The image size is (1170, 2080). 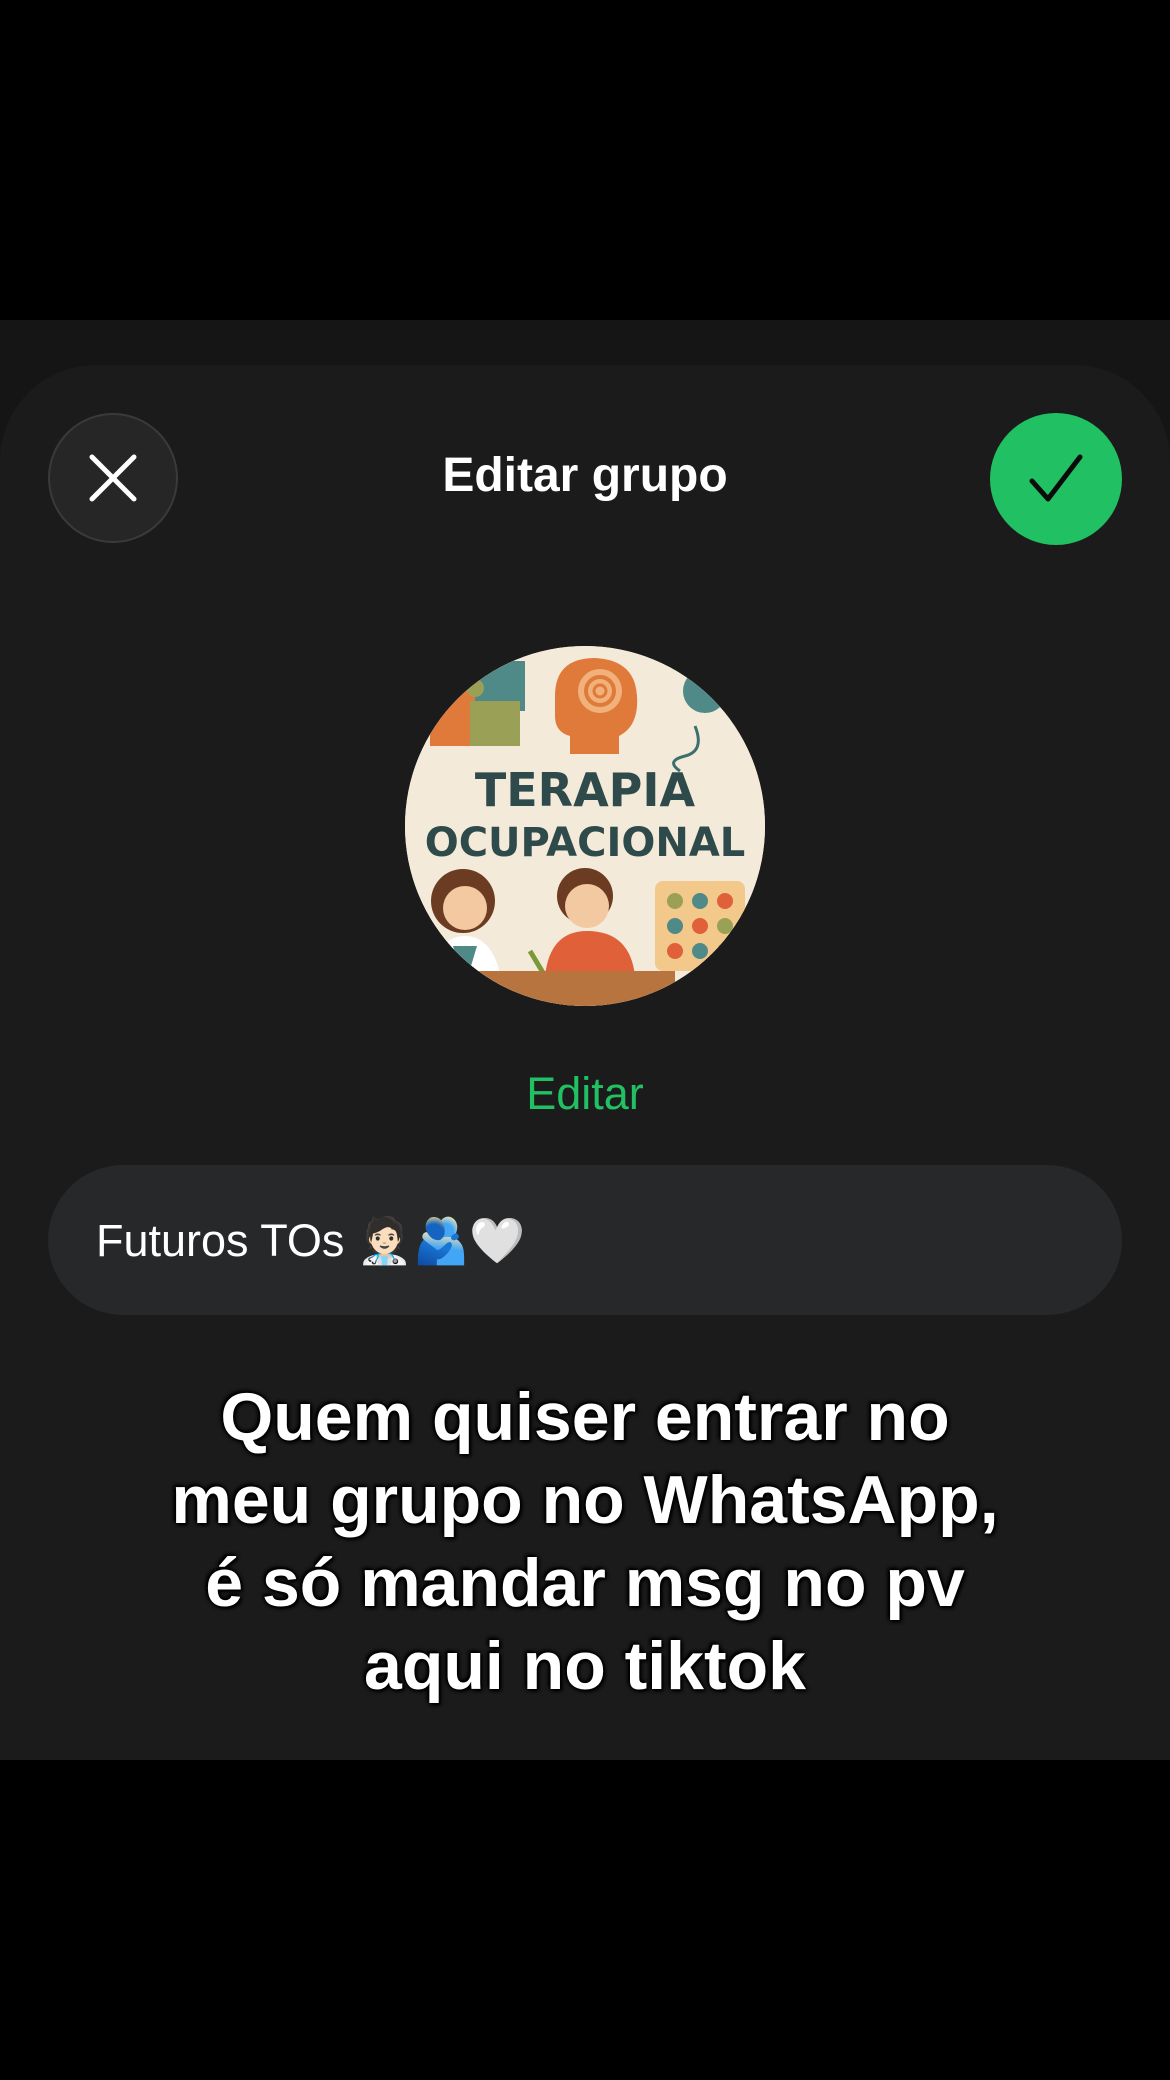 What do you see at coordinates (585, 1094) in the screenshot?
I see `edit-photo-link: Editar` at bounding box center [585, 1094].